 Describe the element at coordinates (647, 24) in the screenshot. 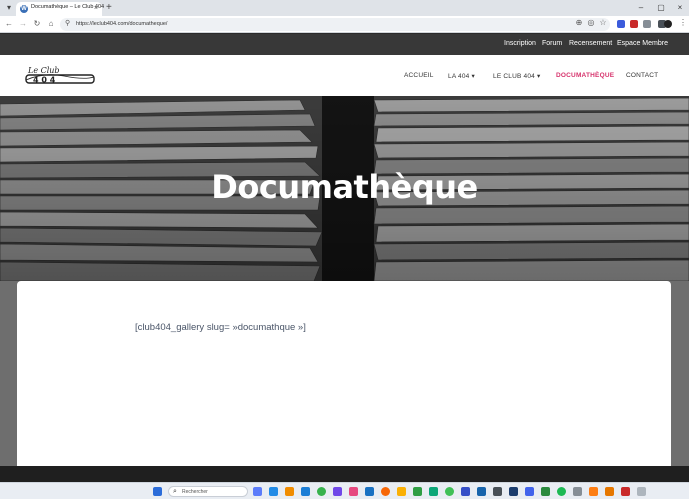

I see `extensions-puzzle-icon` at that location.